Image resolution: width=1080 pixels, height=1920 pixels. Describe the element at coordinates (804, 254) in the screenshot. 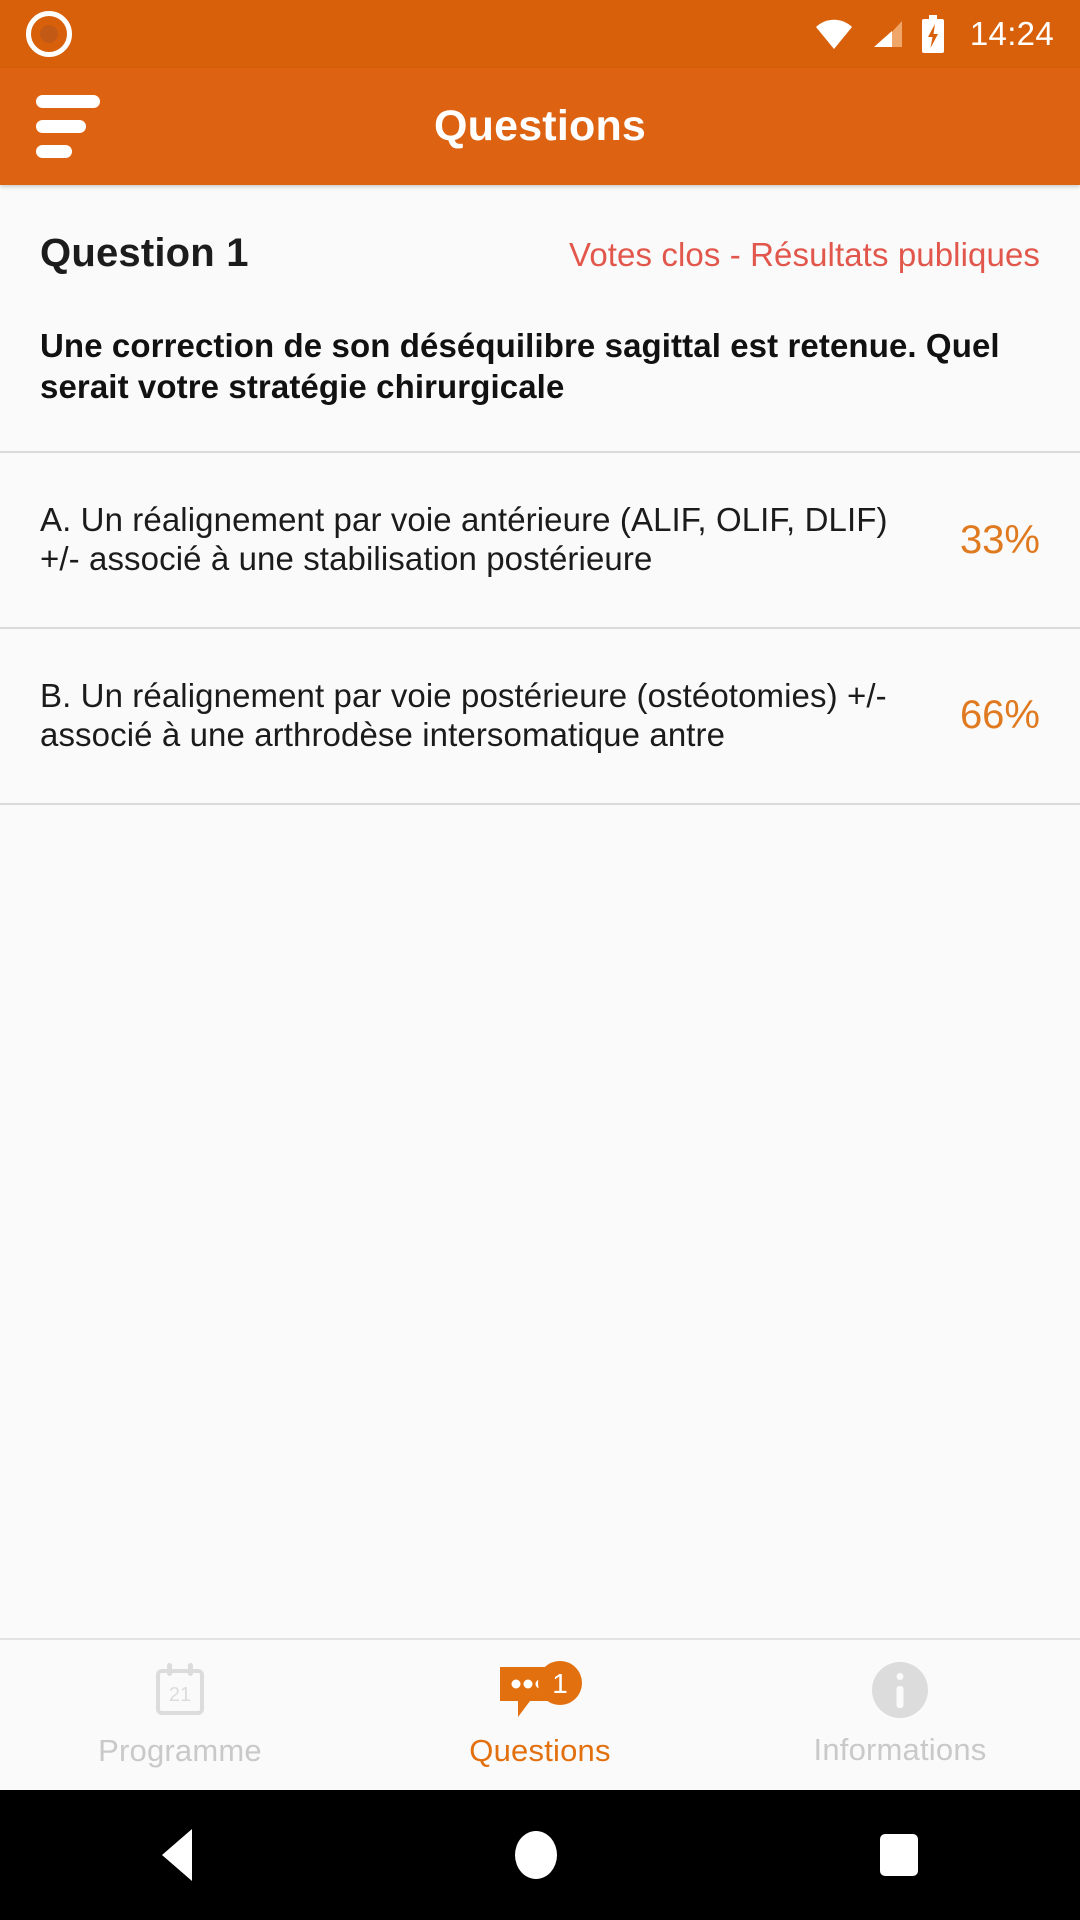

I see `vote-status-label: Votes clos - Résultats publiques` at that location.